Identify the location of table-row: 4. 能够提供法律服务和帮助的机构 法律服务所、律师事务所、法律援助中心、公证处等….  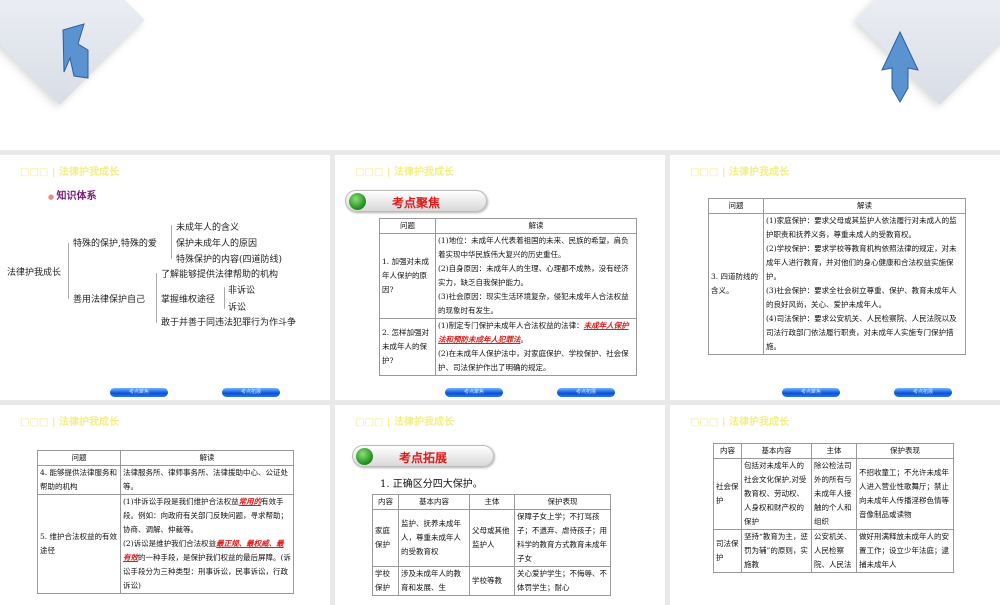
(165, 480).